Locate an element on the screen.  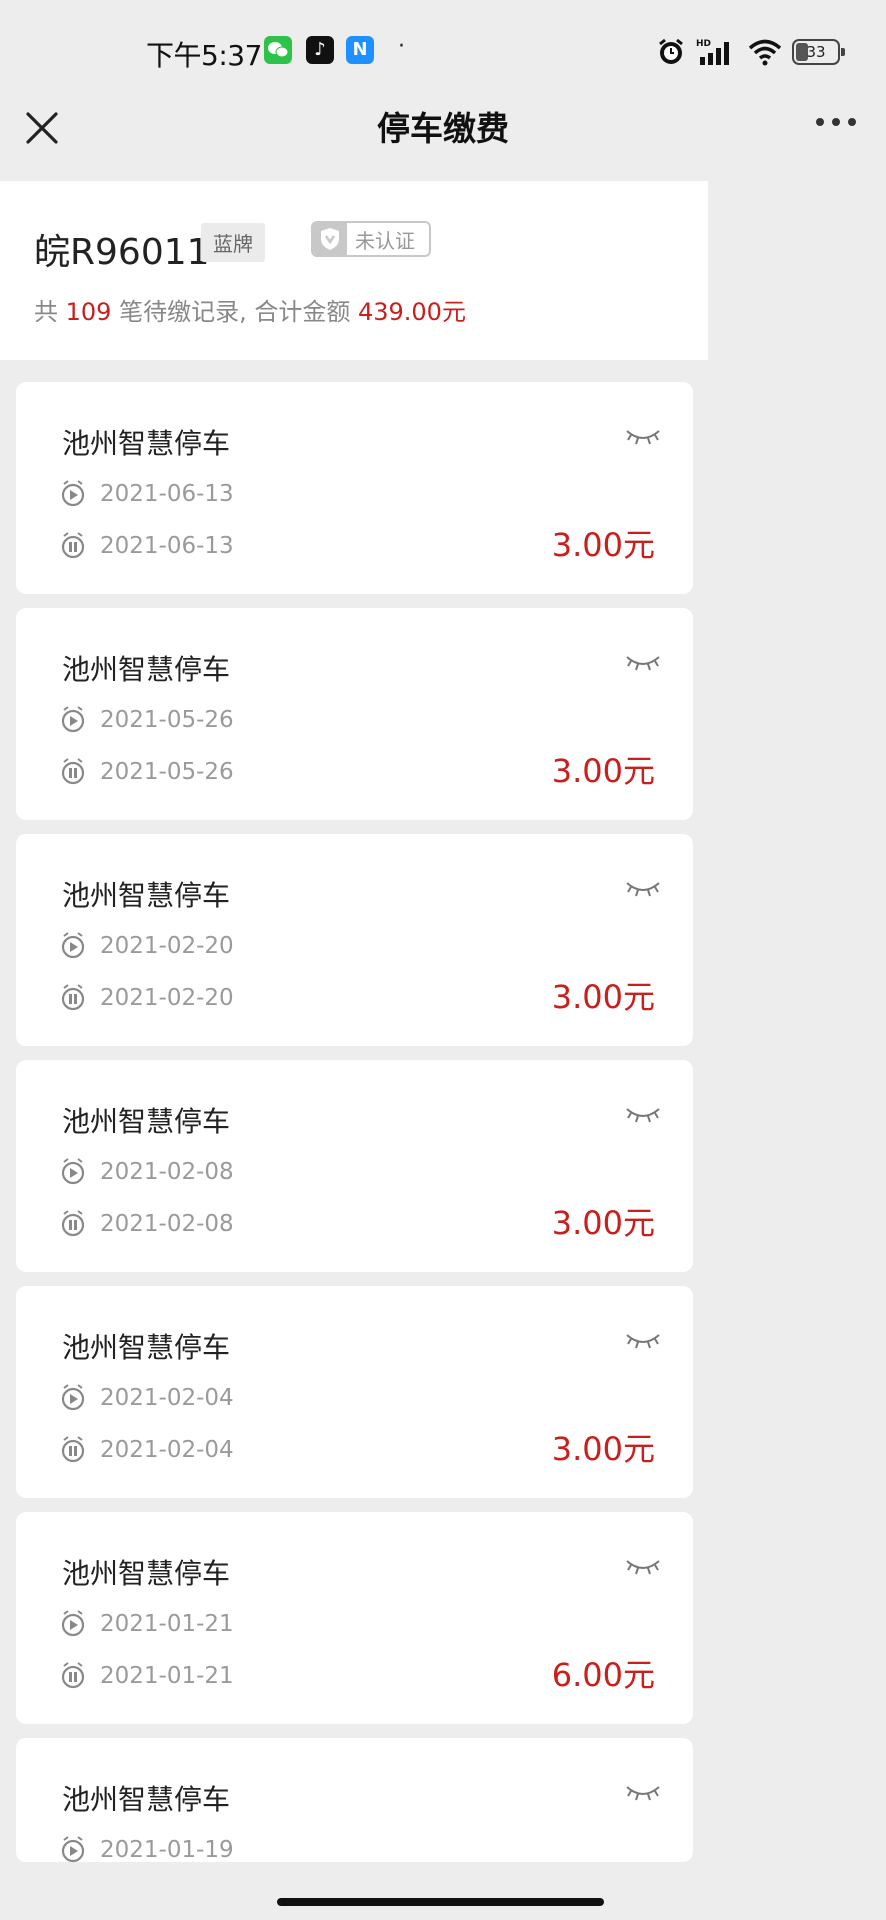
nav-bar: 停车缴费 is located at coordinates (443, 136).